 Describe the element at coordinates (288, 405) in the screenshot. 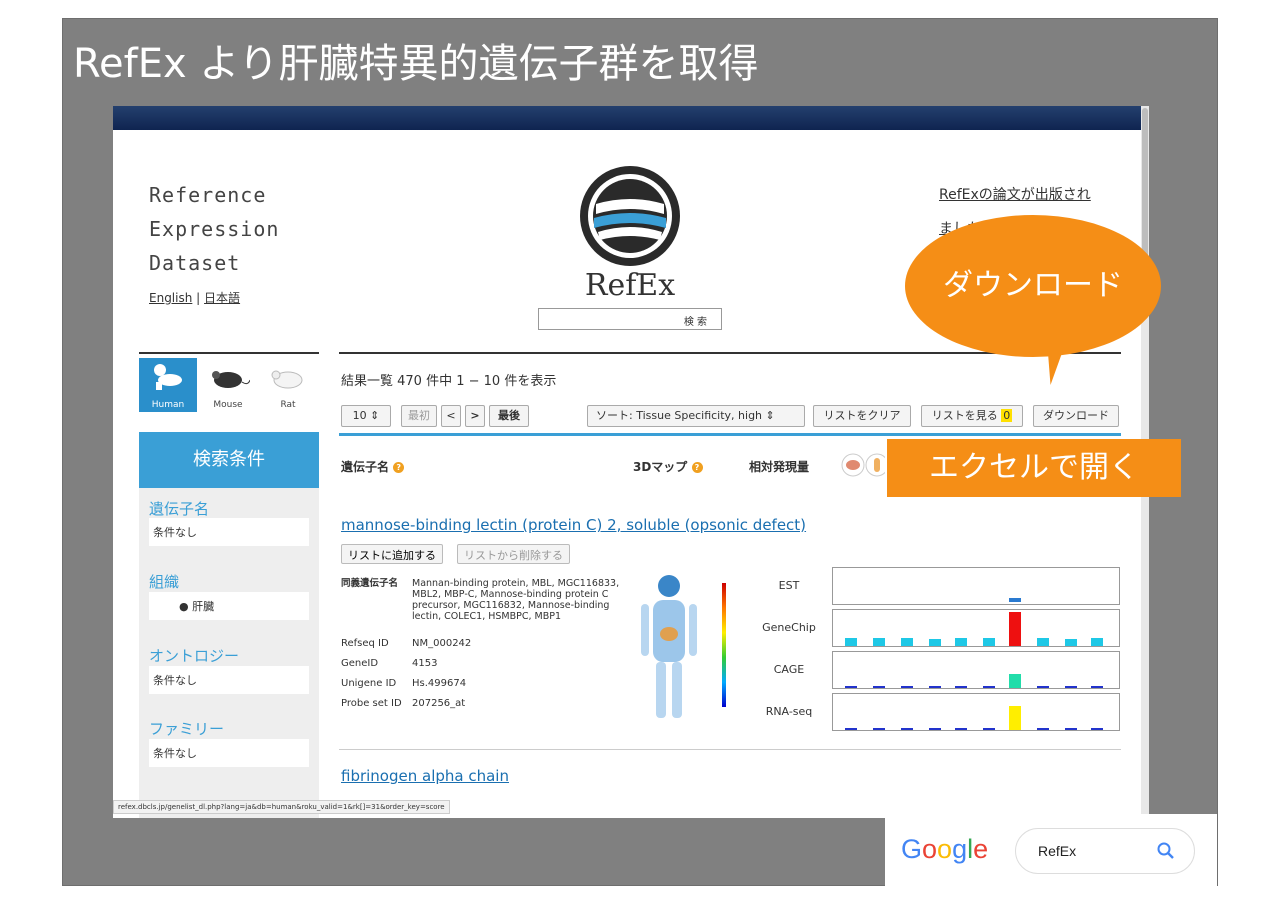

I see `species-label: Rat` at that location.